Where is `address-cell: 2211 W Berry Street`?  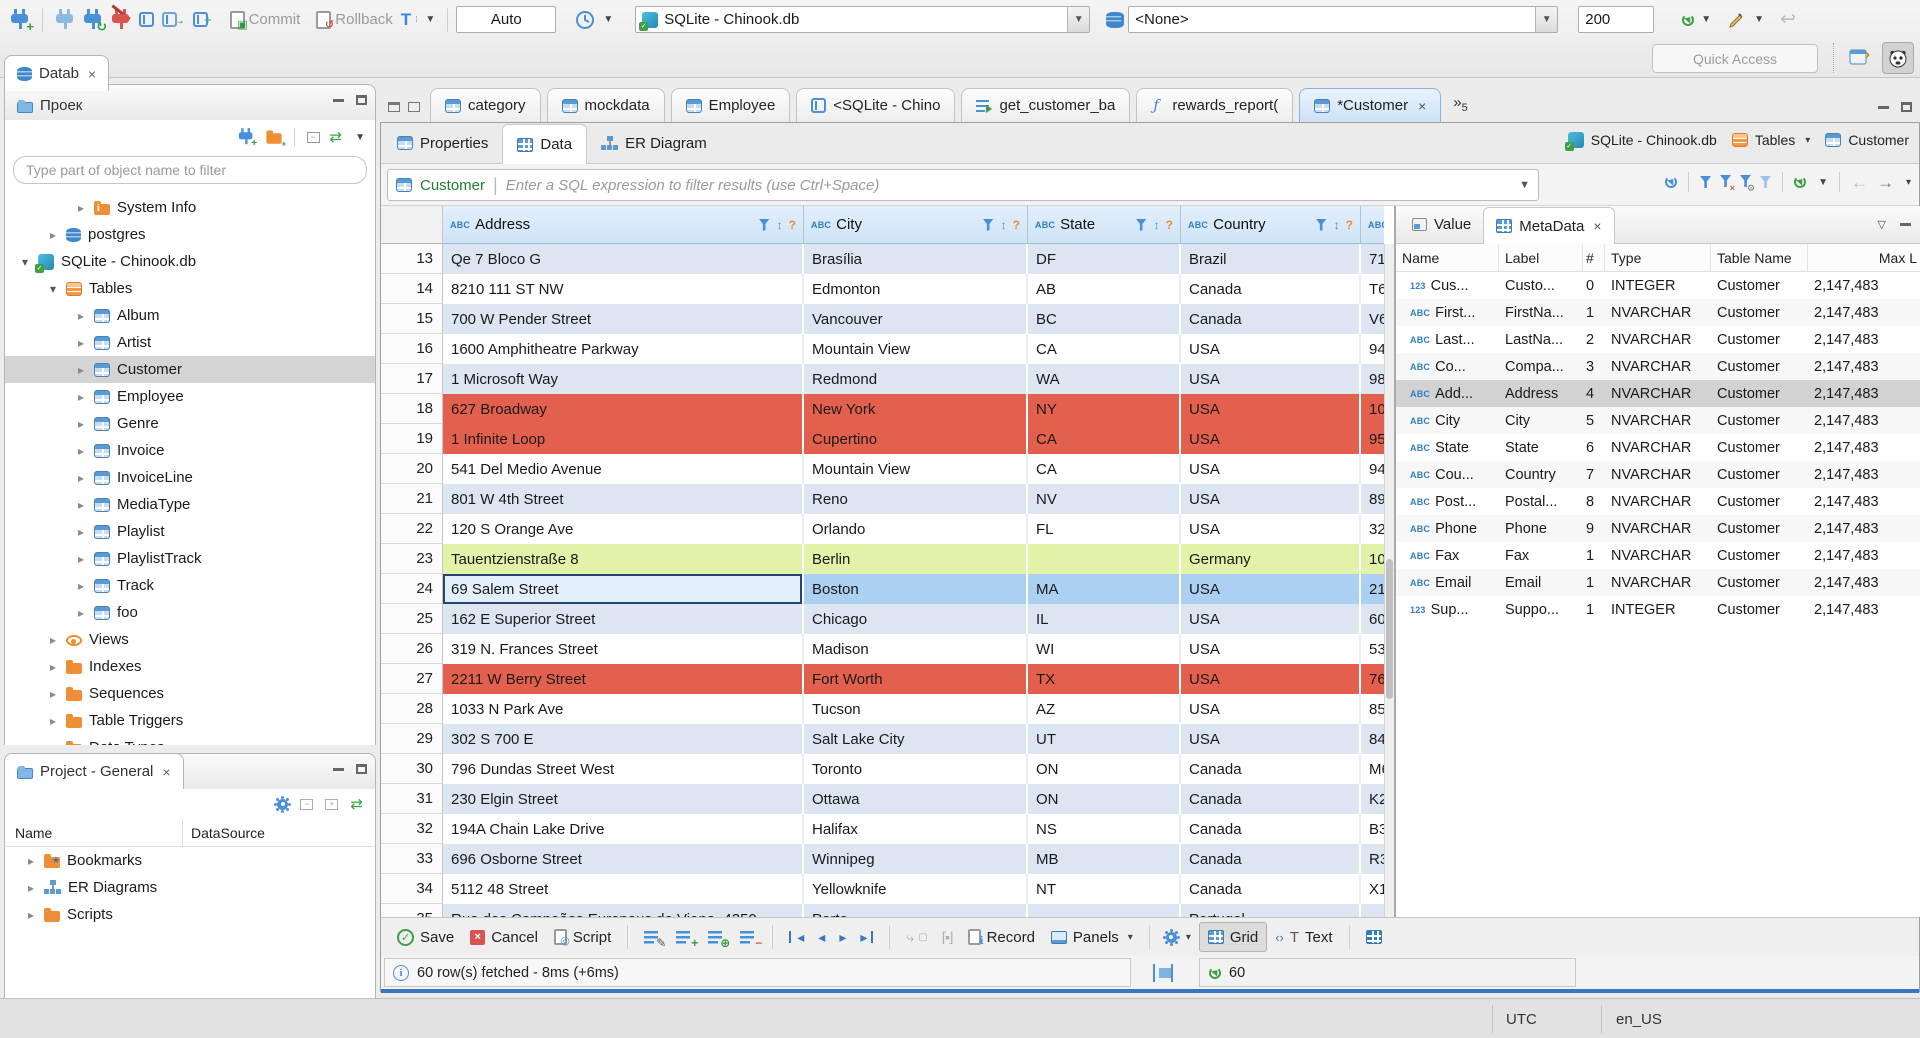 address-cell: 2211 W Berry Street is located at coordinates (623, 679).